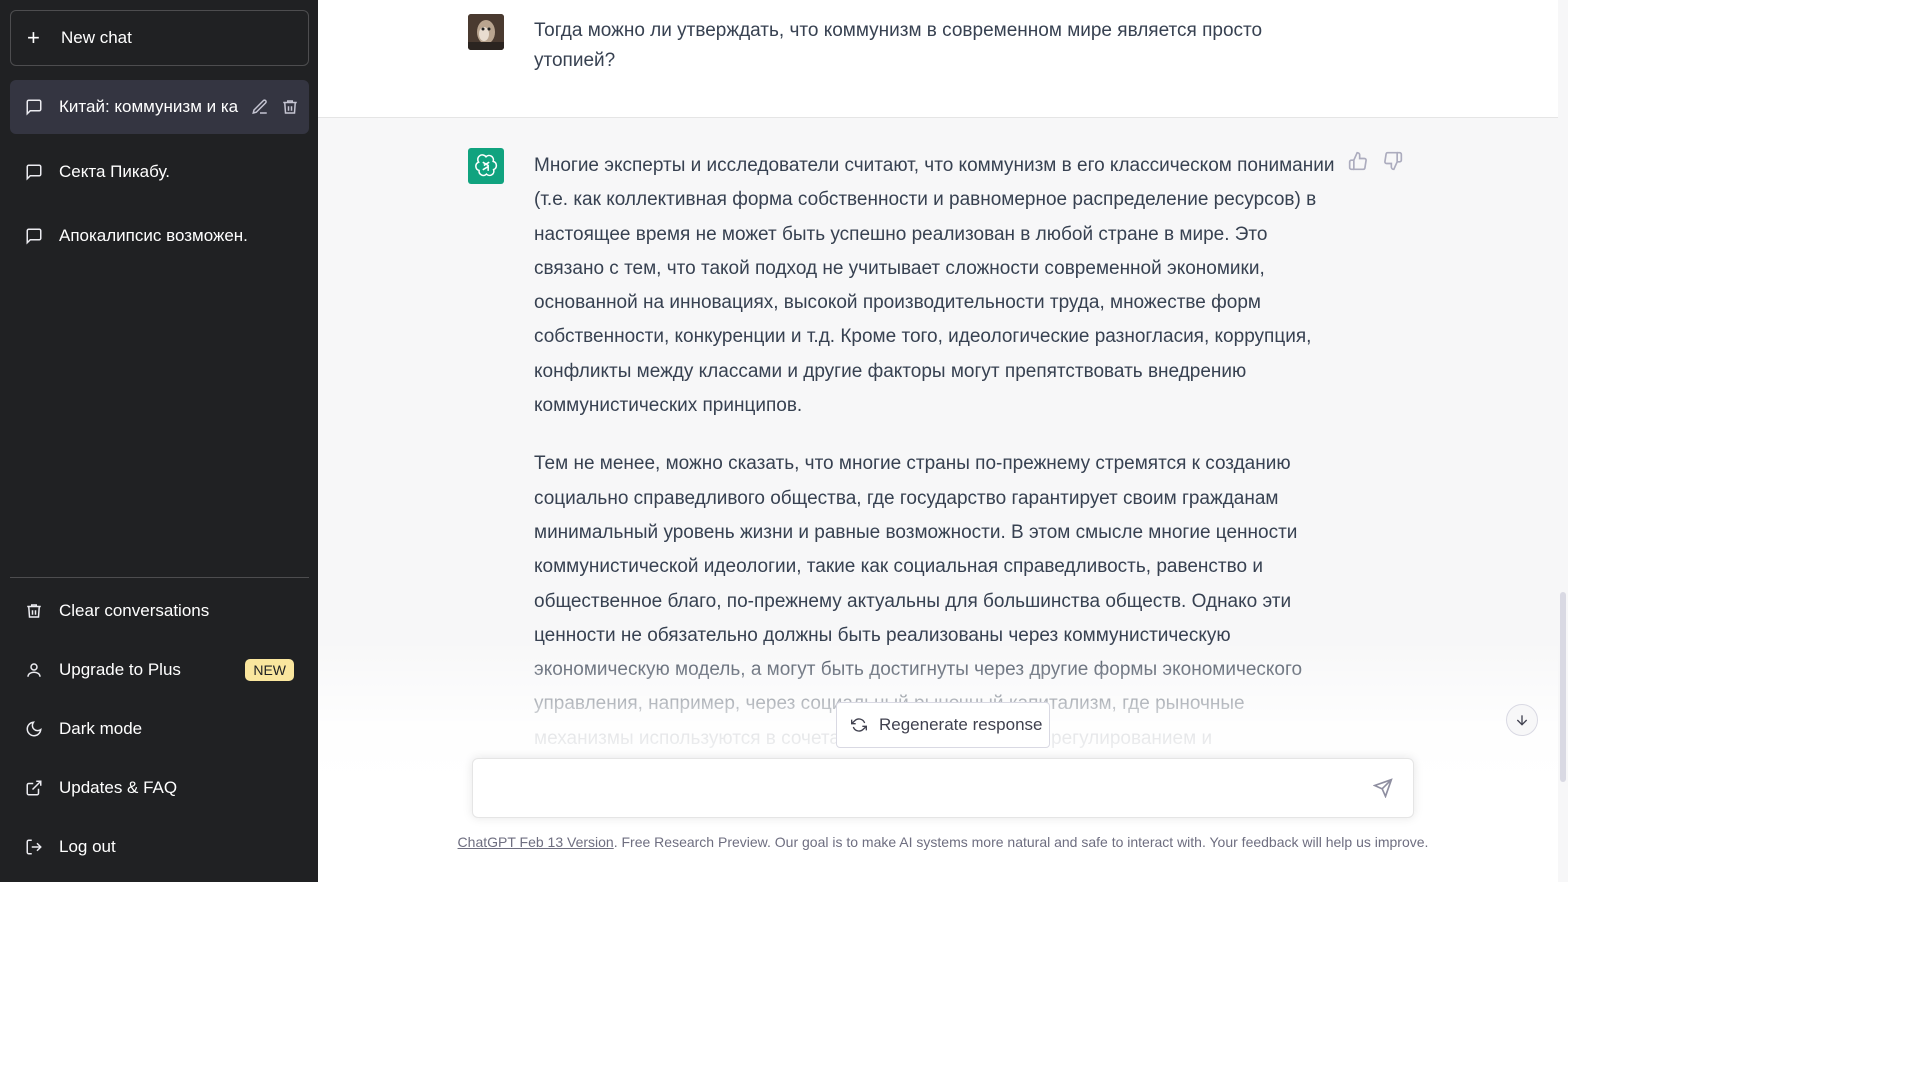  Describe the element at coordinates (486, 32) in the screenshot. I see `user-avatar` at that location.